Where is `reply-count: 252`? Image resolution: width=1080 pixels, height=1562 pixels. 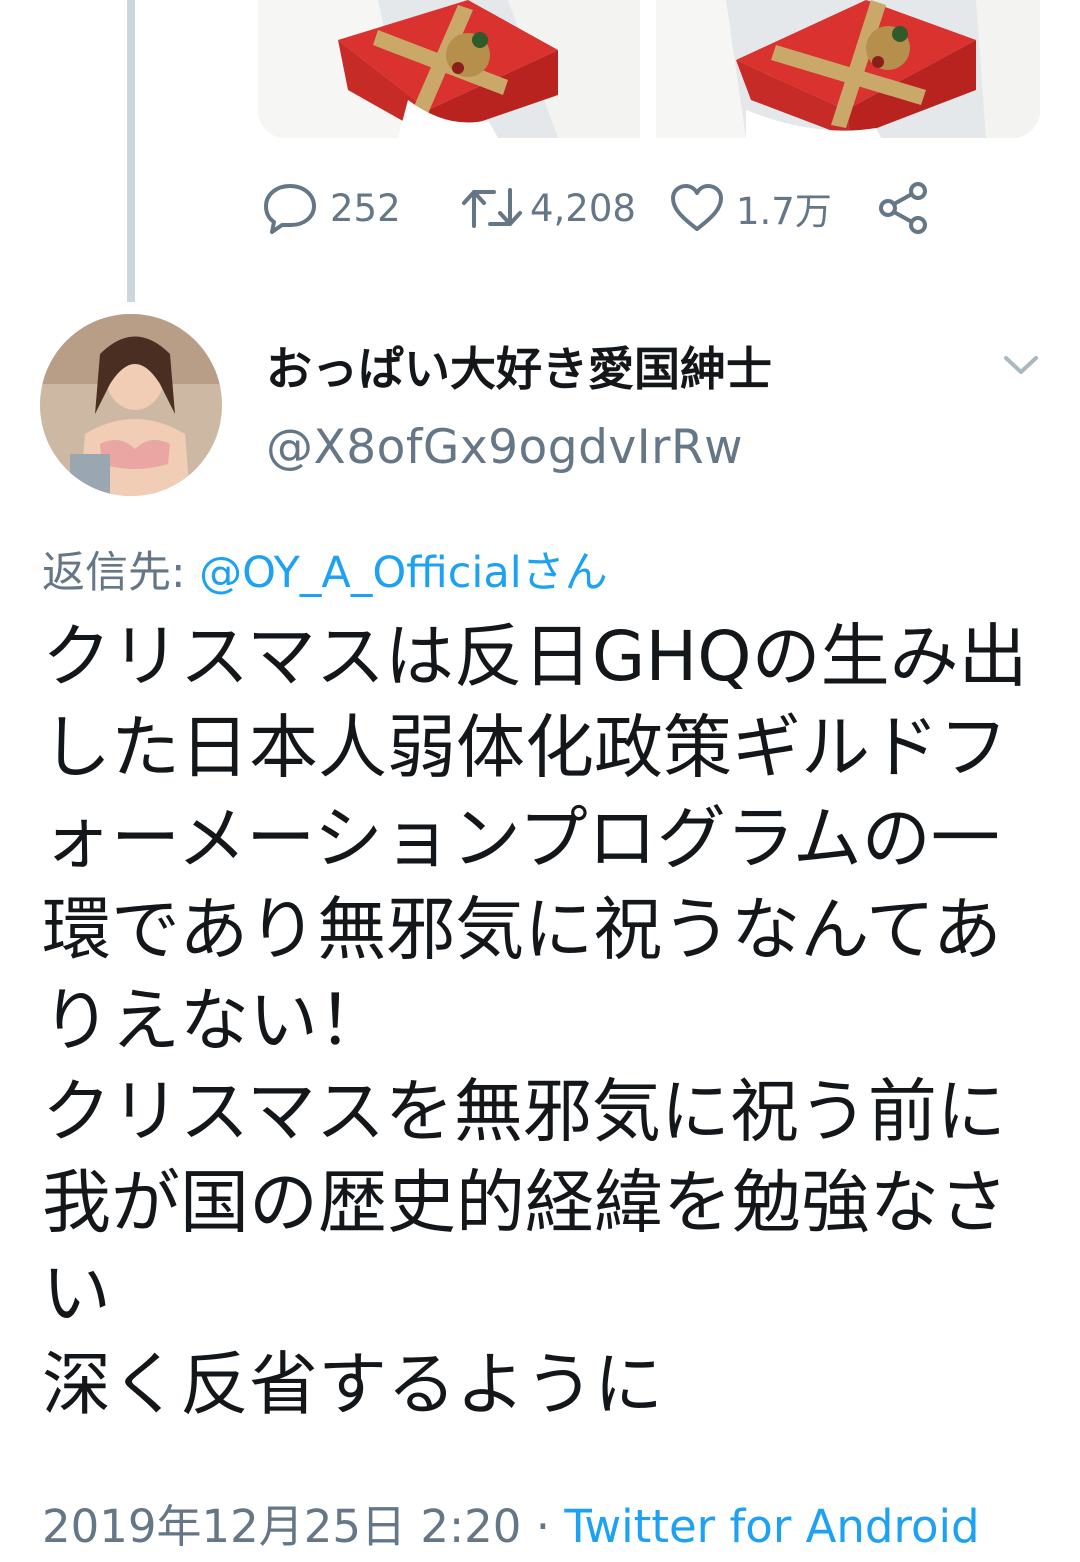 reply-count: 252 is located at coordinates (365, 208).